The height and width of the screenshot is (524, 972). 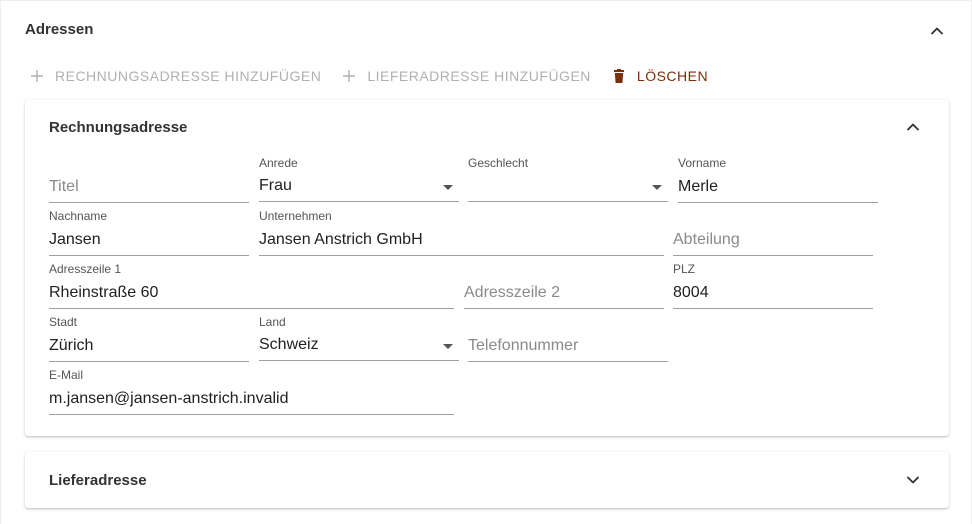 What do you see at coordinates (59, 29) in the screenshot?
I see `section-title: Adressen` at bounding box center [59, 29].